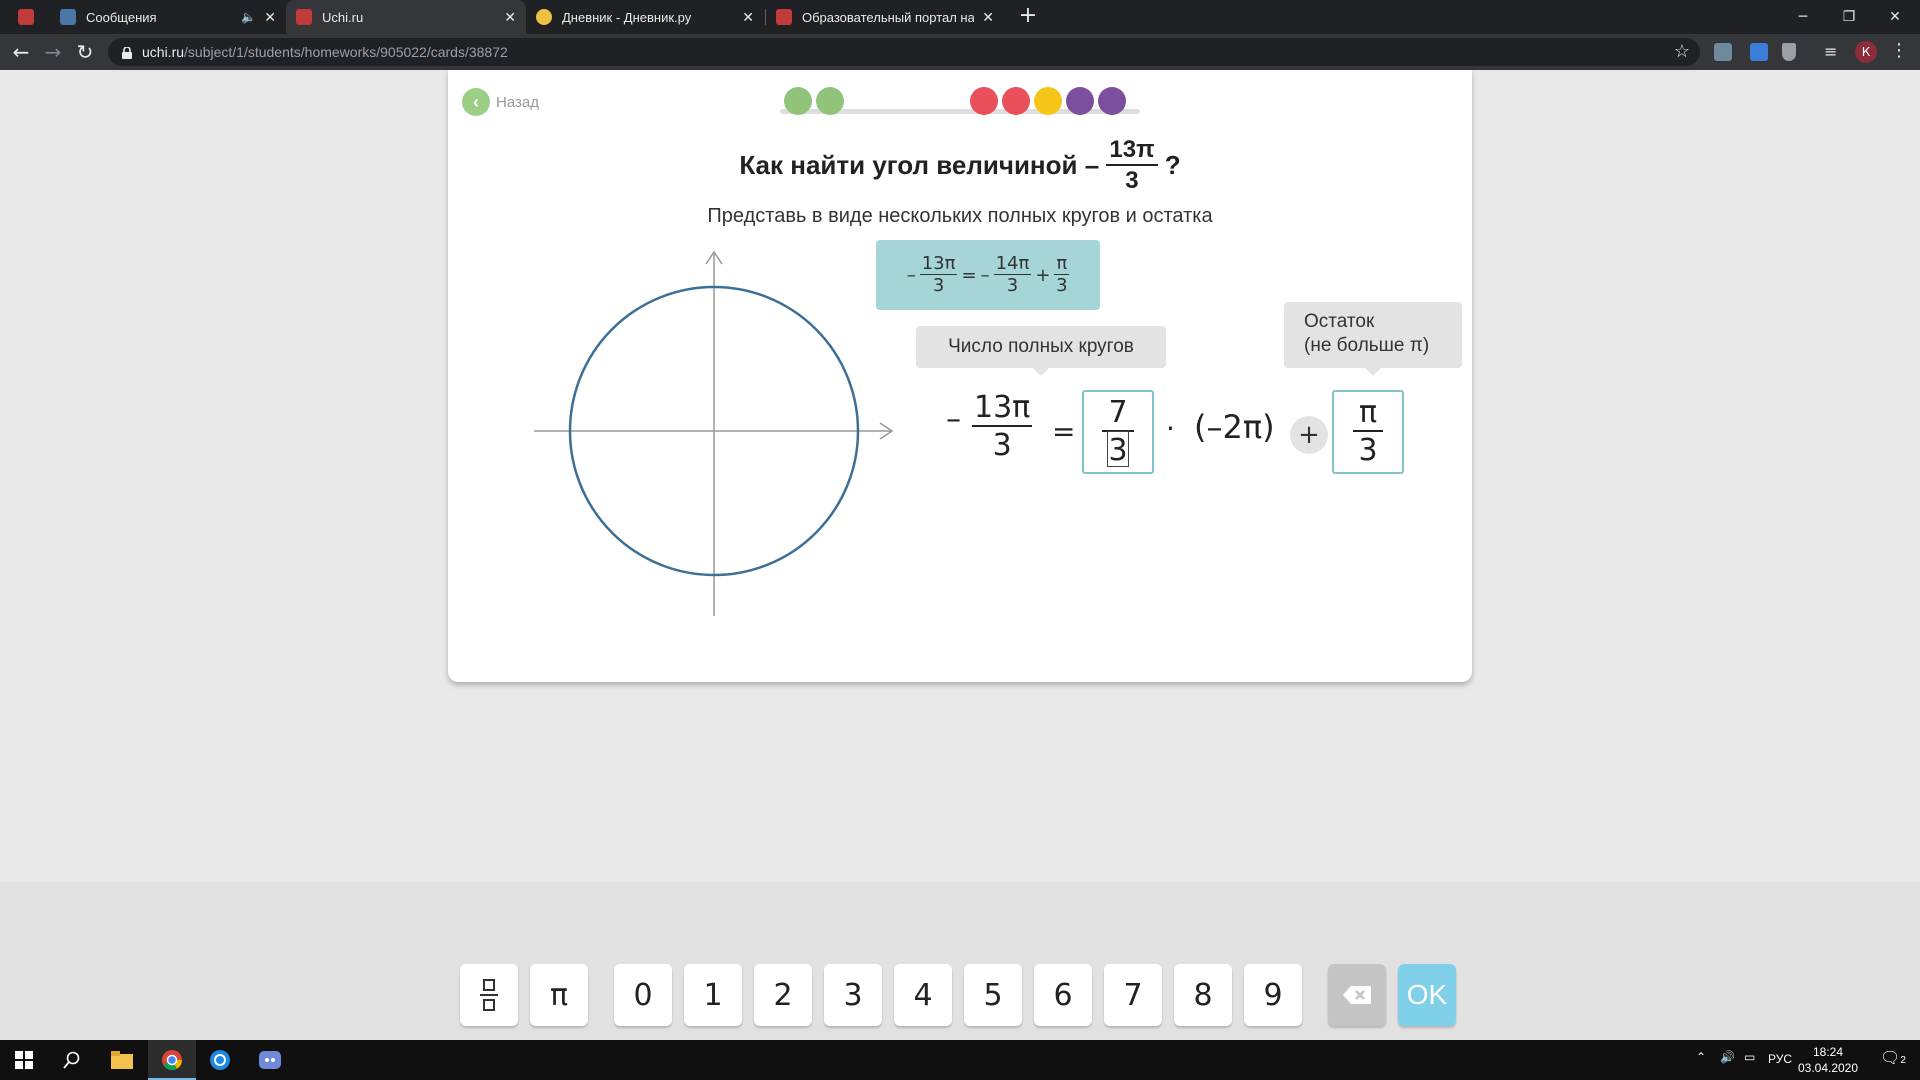 The image size is (1920, 1080). What do you see at coordinates (1357, 995) in the screenshot?
I see `backspace-key` at bounding box center [1357, 995].